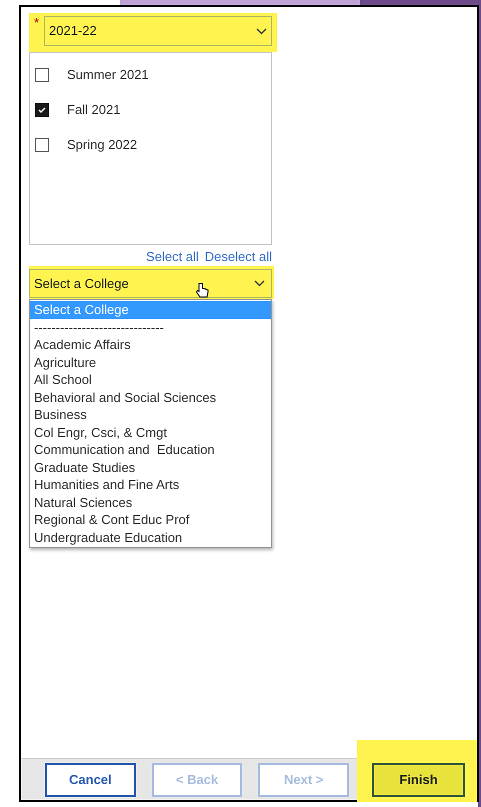 This screenshot has height=807, width=481. I want to click on term-label: Summer 2021, so click(108, 75).